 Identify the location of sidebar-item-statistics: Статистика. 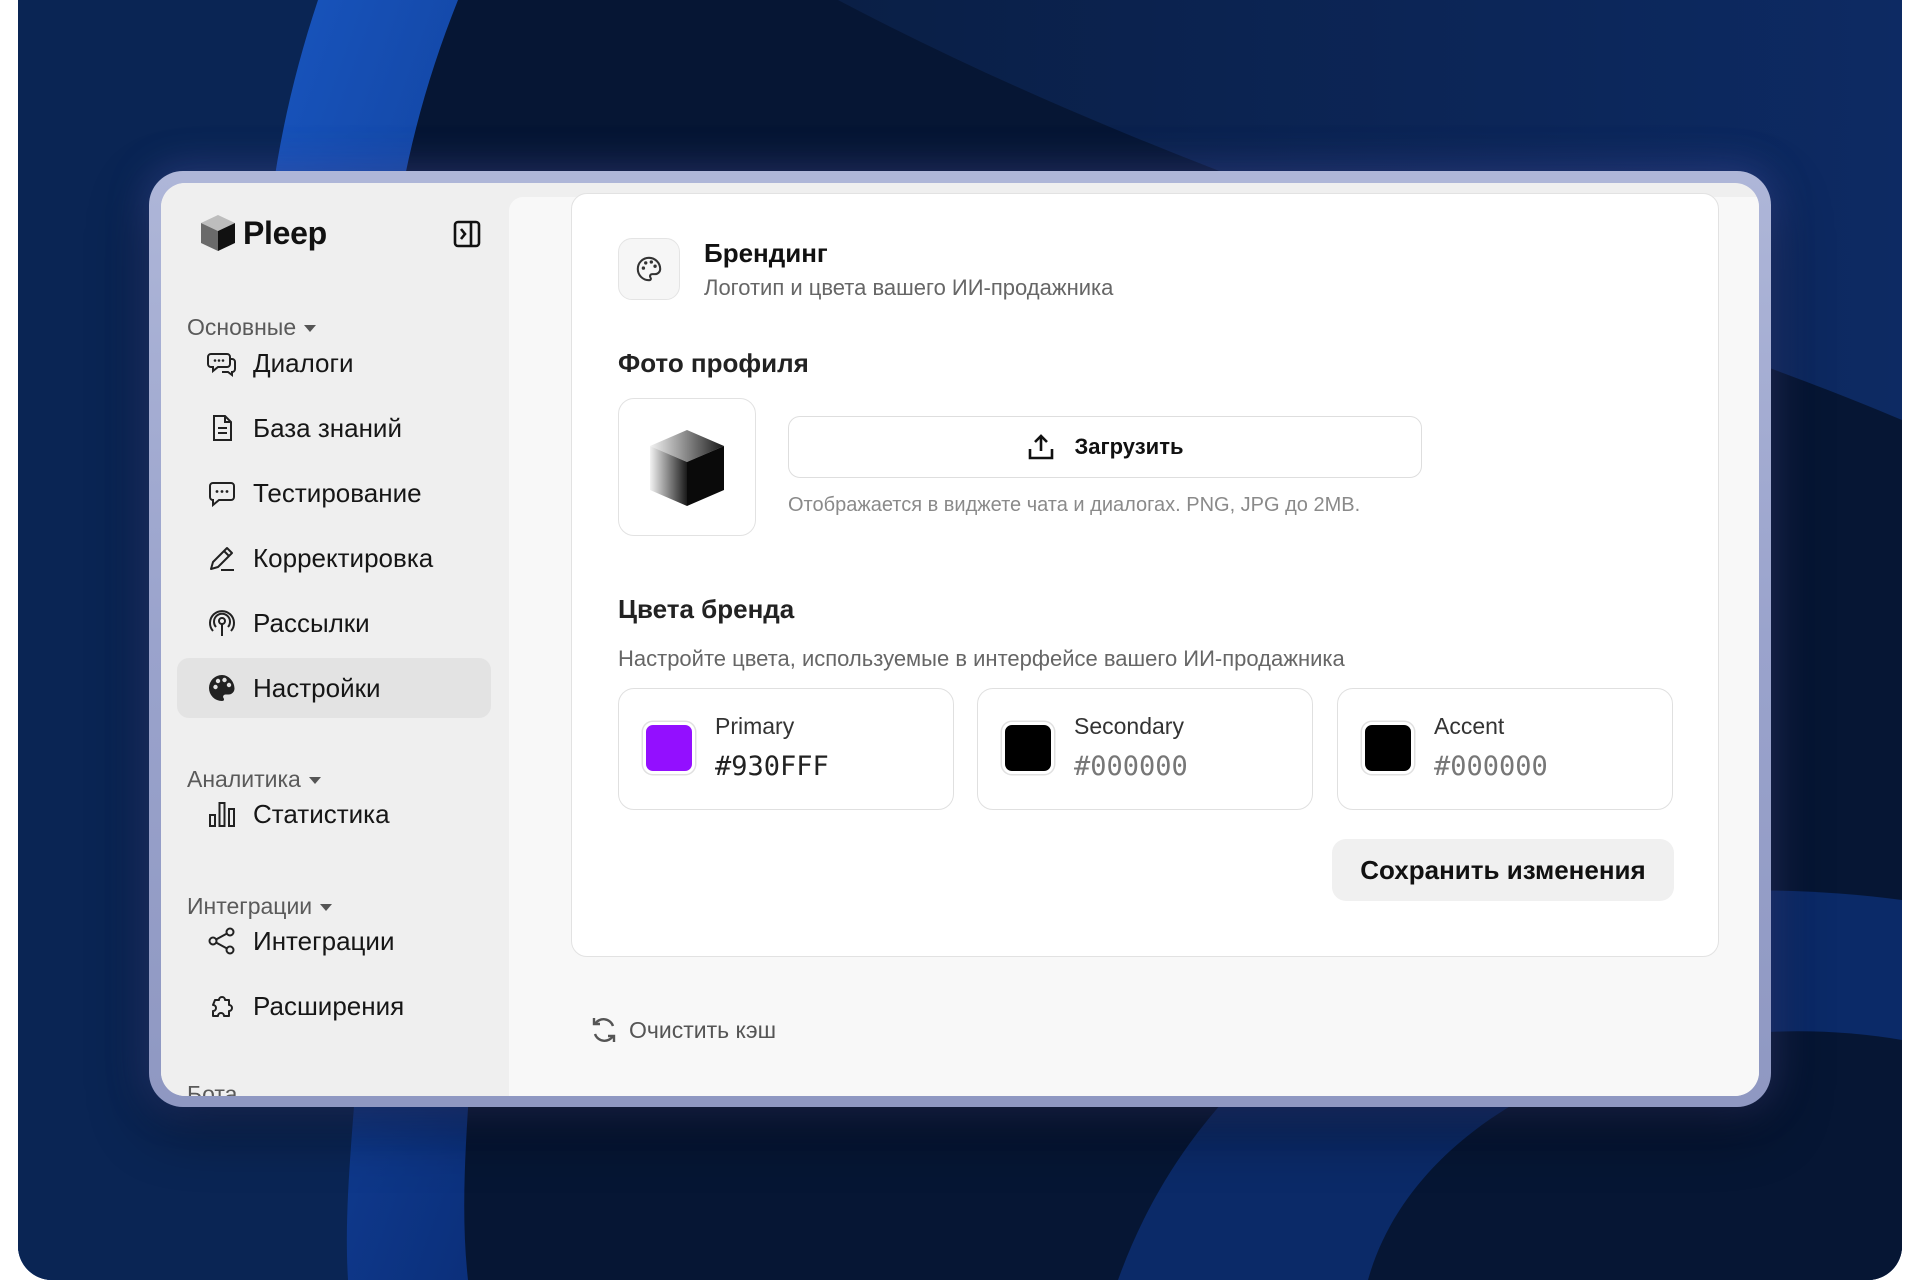
(334, 814).